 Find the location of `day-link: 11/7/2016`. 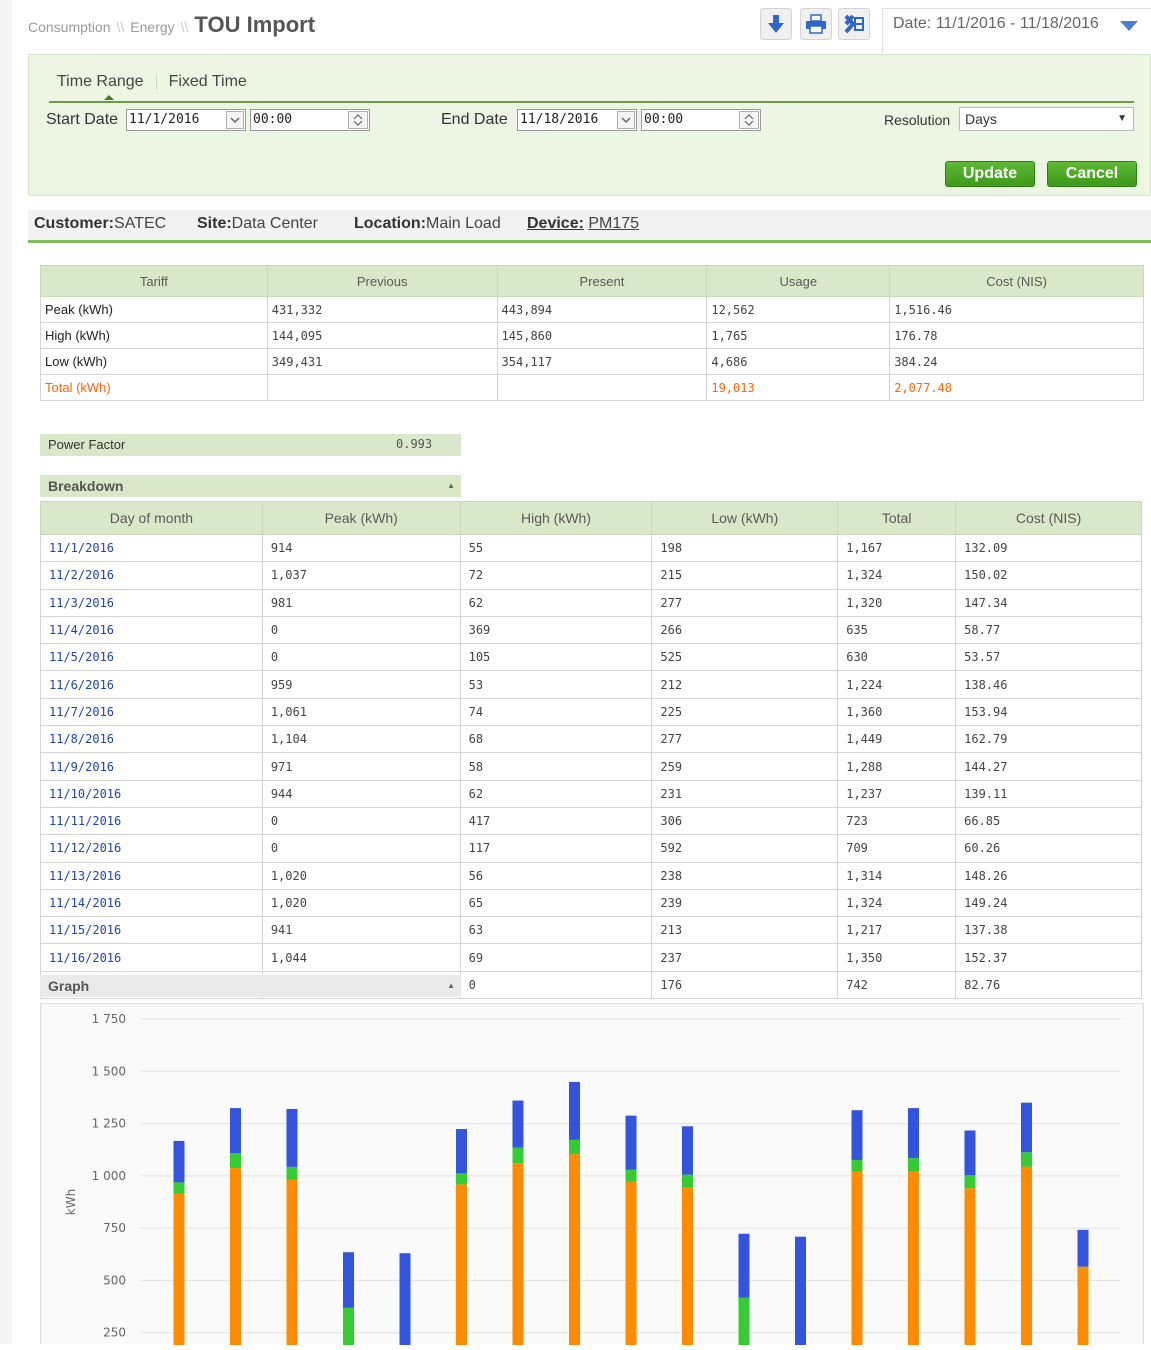

day-link: 11/7/2016 is located at coordinates (151, 712).